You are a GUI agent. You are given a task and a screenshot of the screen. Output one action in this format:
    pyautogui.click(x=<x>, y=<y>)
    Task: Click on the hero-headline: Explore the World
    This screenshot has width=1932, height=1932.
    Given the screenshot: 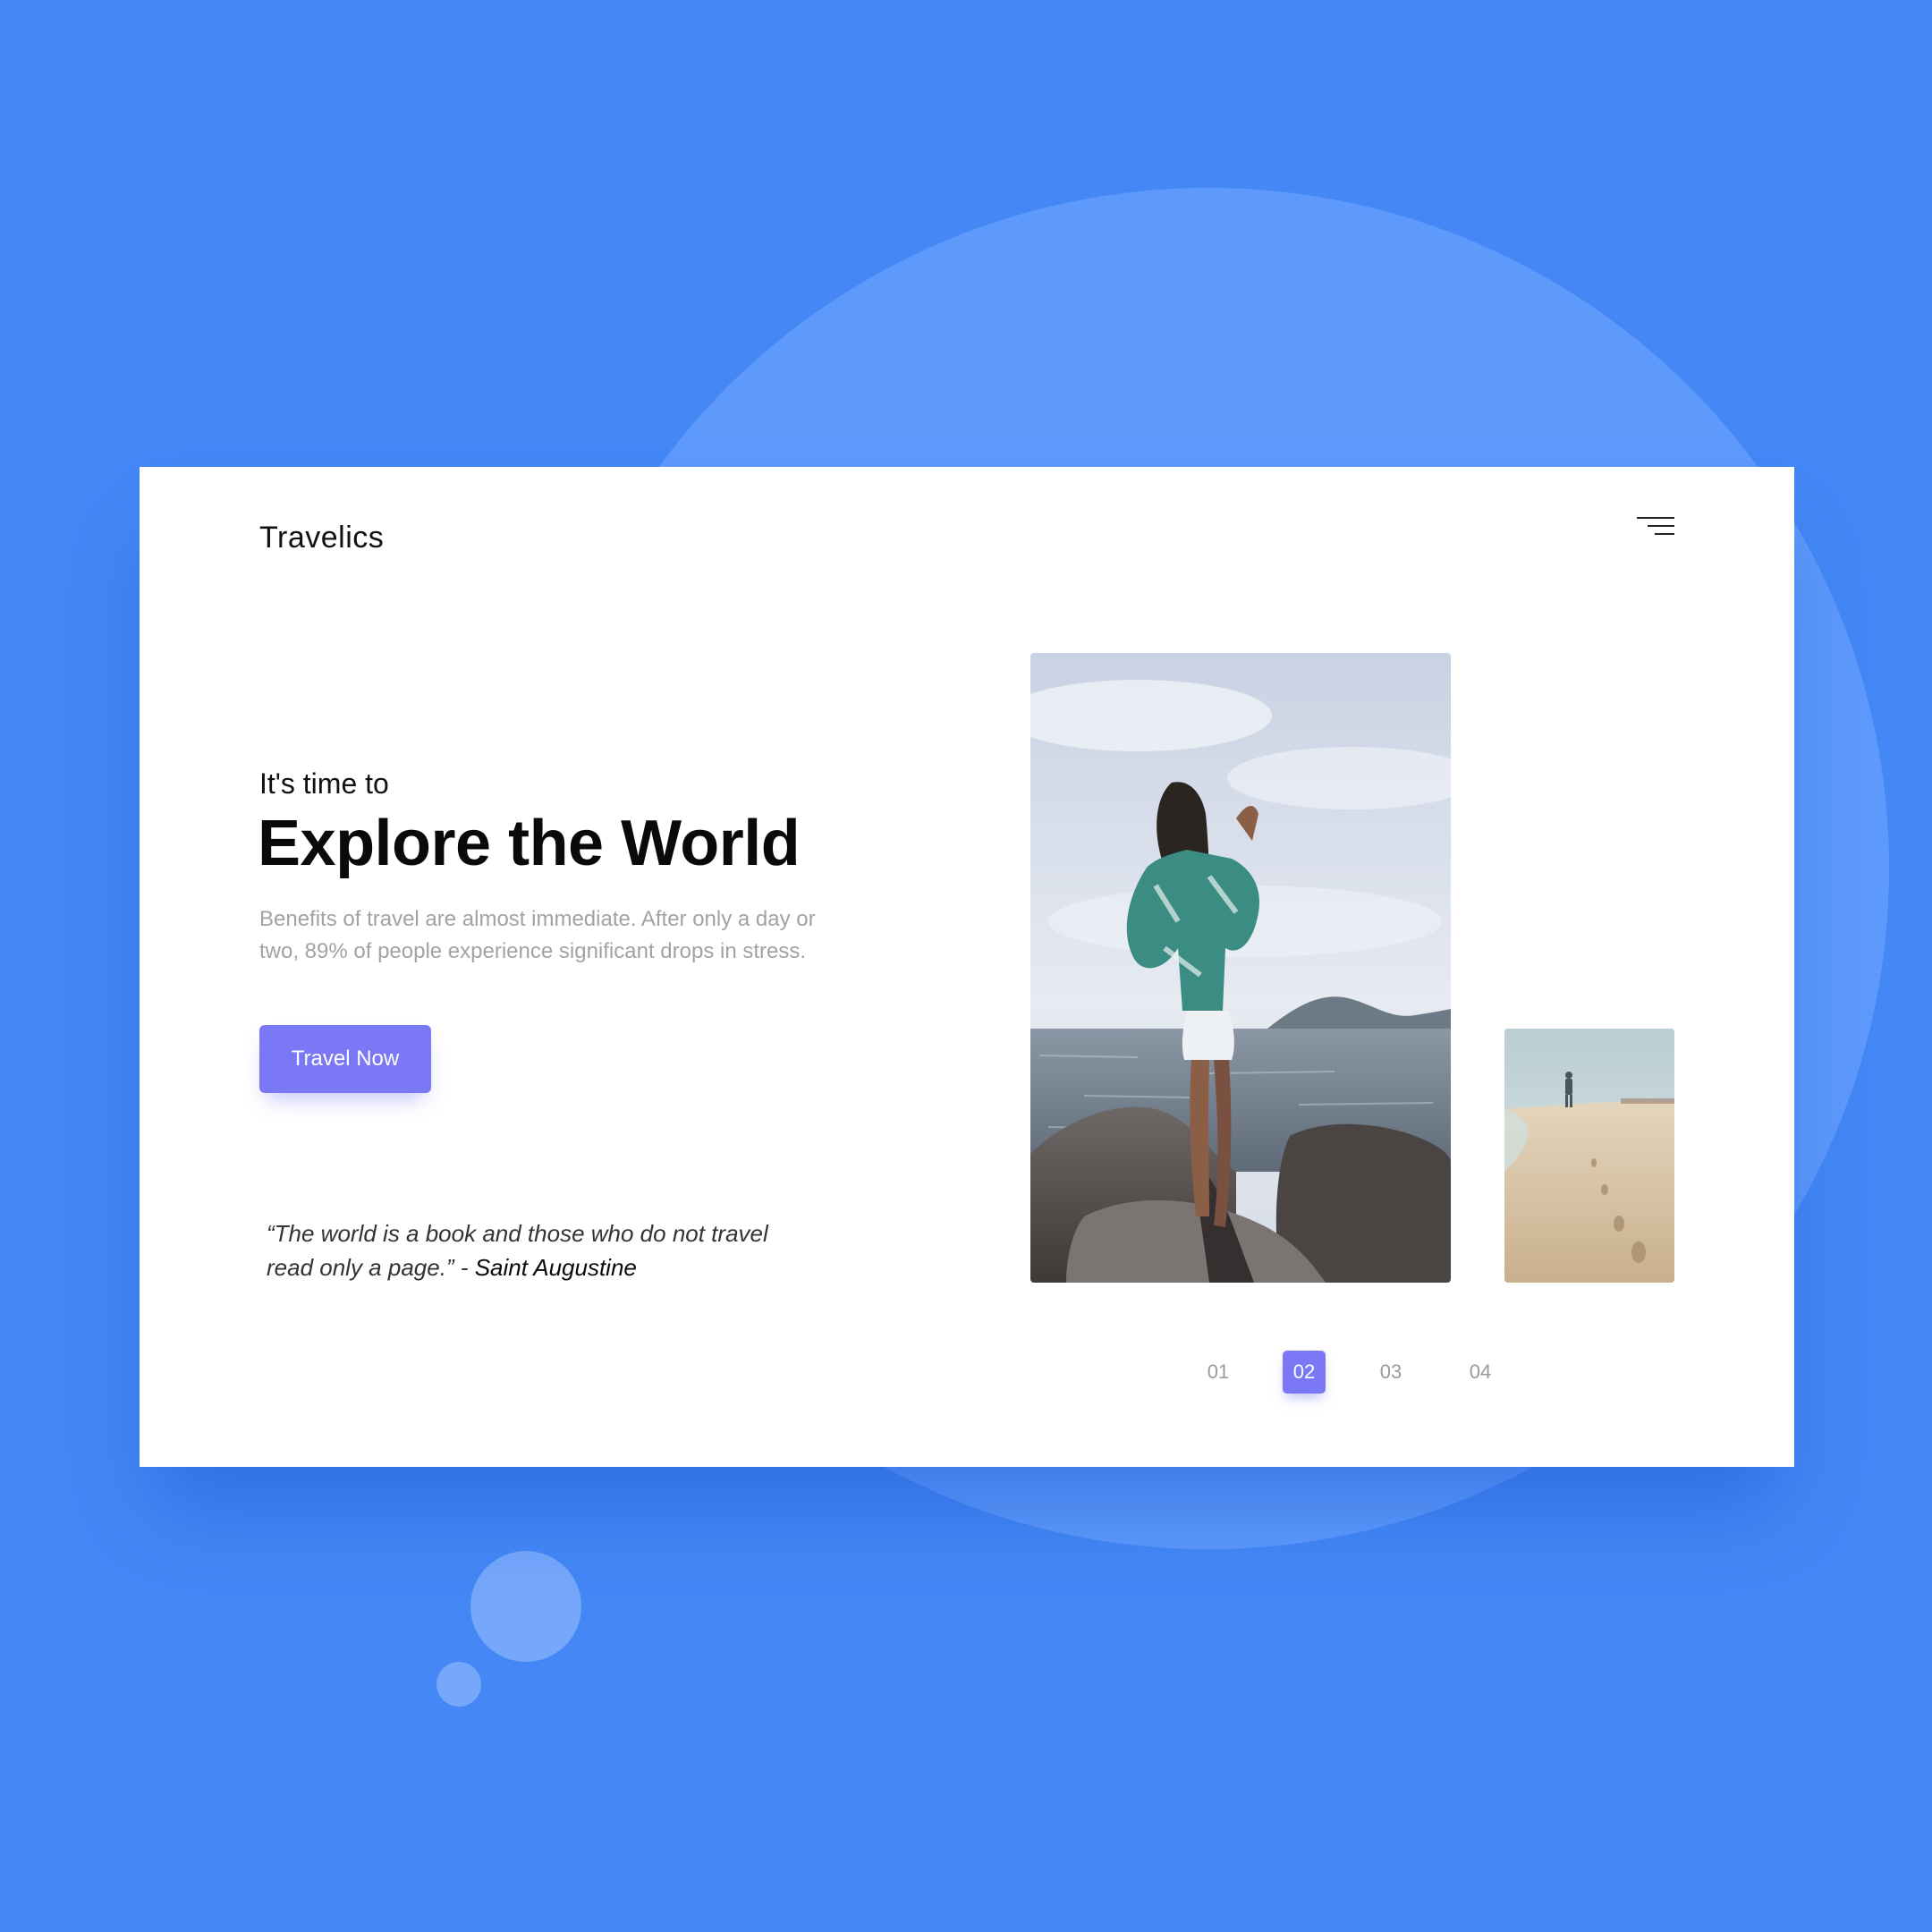 What is the action you would take?
    pyautogui.click(x=529, y=843)
    